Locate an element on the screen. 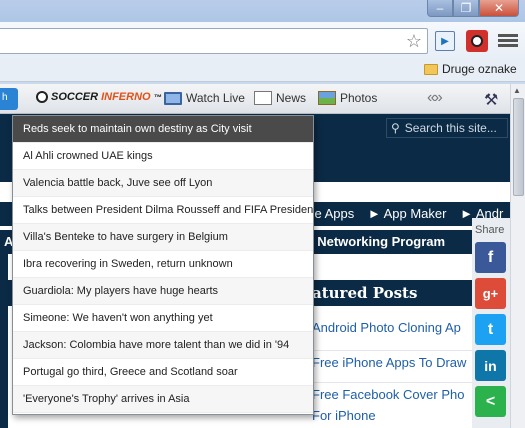  address-bar-row: ☆ ▶ is located at coordinates (262, 41).